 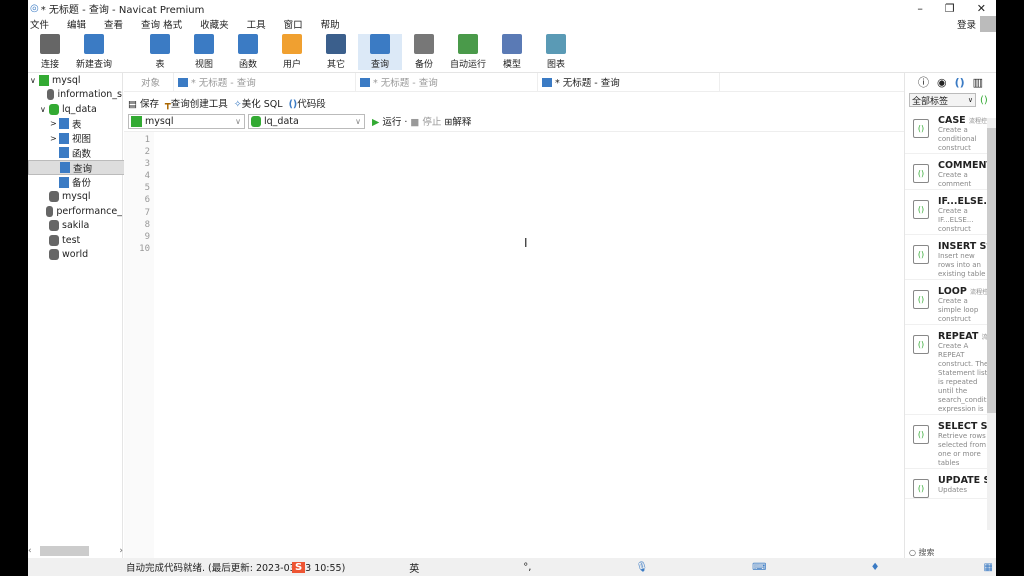 What do you see at coordinates (265, 82) in the screenshot?
I see `tab-query-1: * 无标题 - 查询` at bounding box center [265, 82].